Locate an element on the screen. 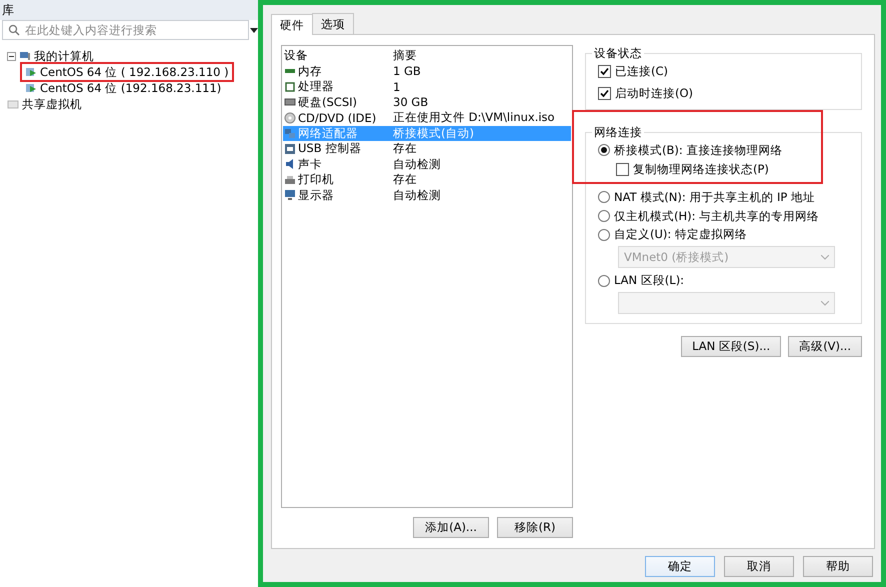 The height and width of the screenshot is (587, 886). search-icon is located at coordinates (14, 30).